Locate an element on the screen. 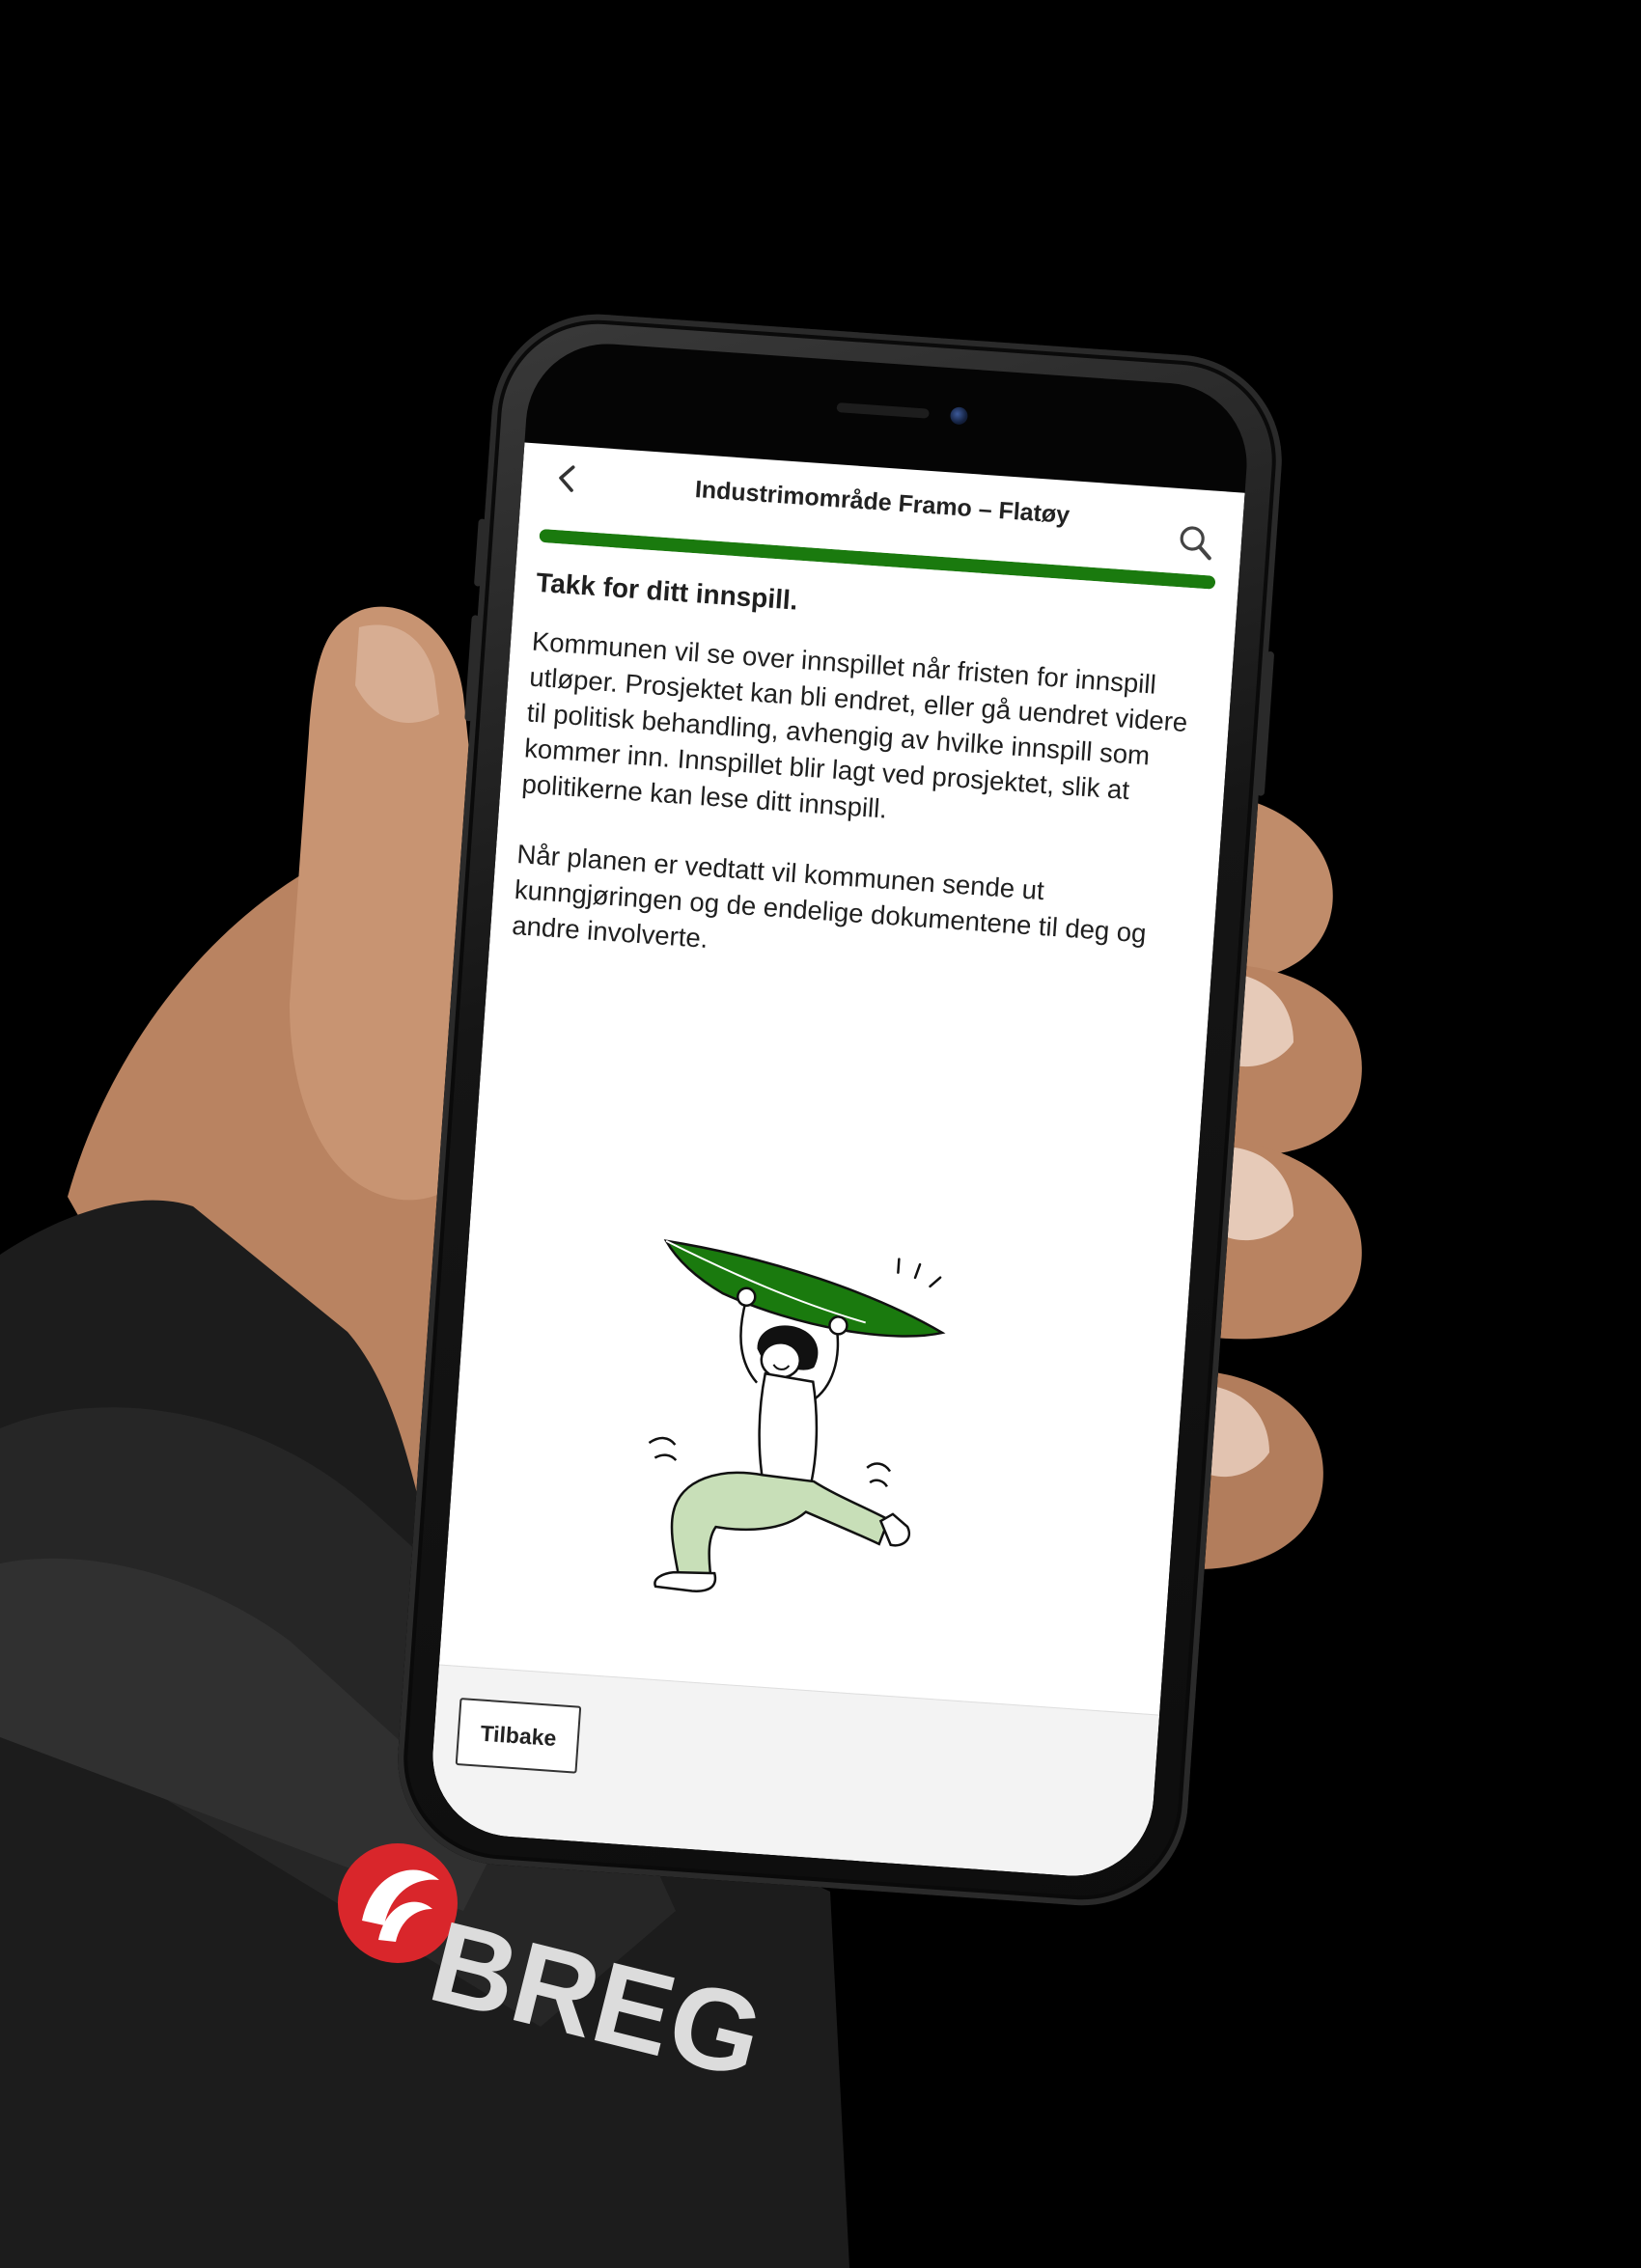 This screenshot has height=2268, width=1641. chevron-left-icon is located at coordinates (567, 478).